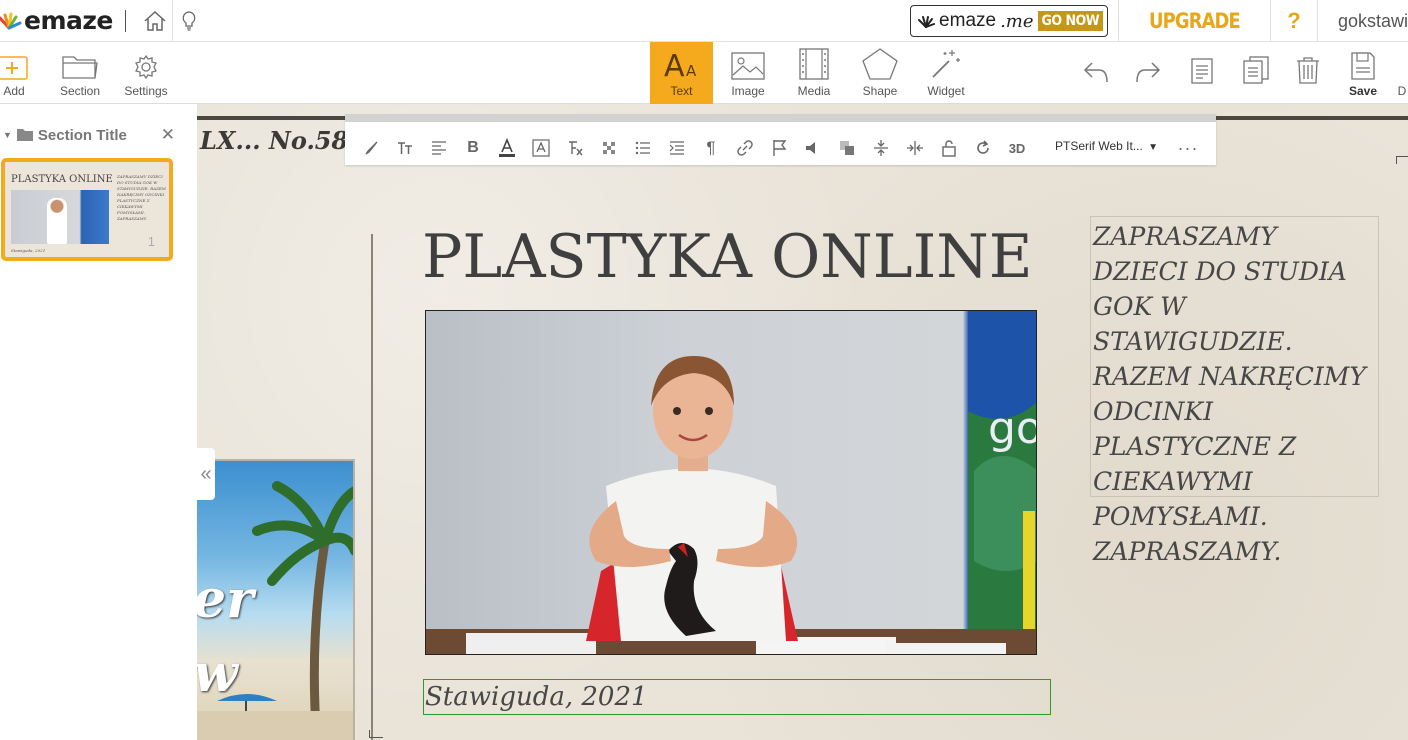 Image resolution: width=1408 pixels, height=740 pixels. Describe the element at coordinates (946, 64) in the screenshot. I see `magic-wand-icon` at that location.